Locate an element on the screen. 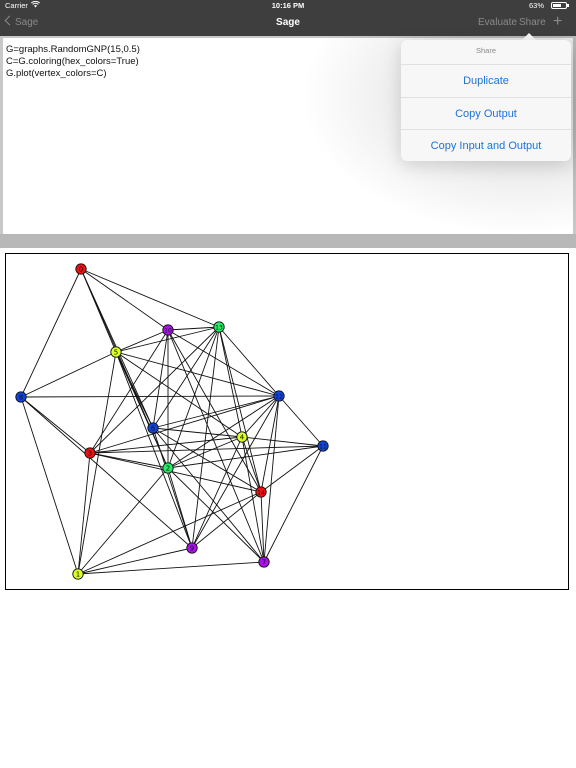  status-bar: Carrier 10:16 PM 63% is located at coordinates (288, 6).